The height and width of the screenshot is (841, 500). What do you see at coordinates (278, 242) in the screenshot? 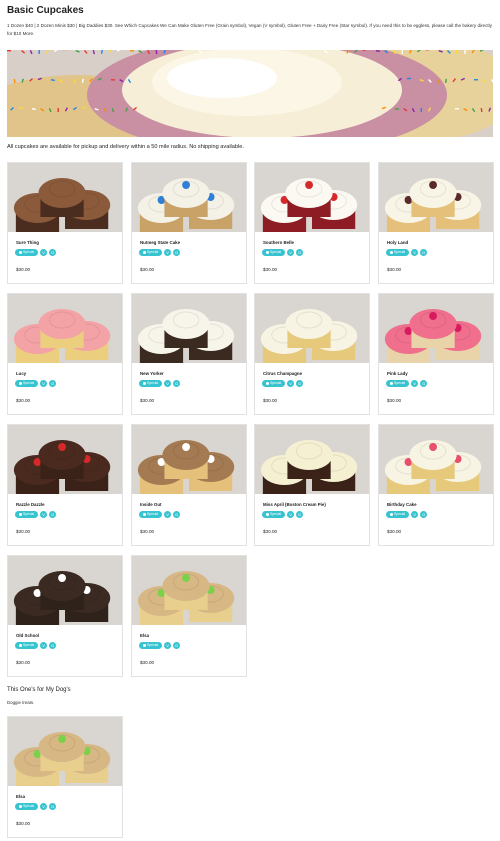
I see `product-name: Southern Belle` at bounding box center [278, 242].